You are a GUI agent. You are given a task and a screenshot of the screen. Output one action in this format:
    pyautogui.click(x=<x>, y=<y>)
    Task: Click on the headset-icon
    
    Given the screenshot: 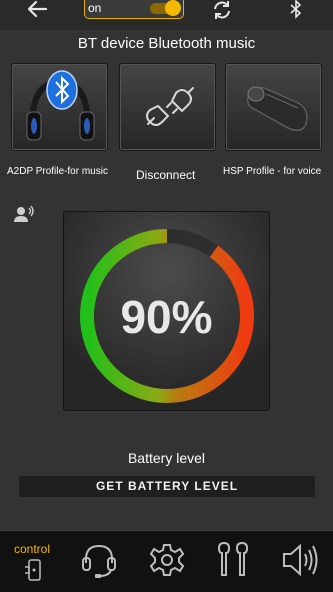 What is the action you would take?
    pyautogui.click(x=99, y=561)
    